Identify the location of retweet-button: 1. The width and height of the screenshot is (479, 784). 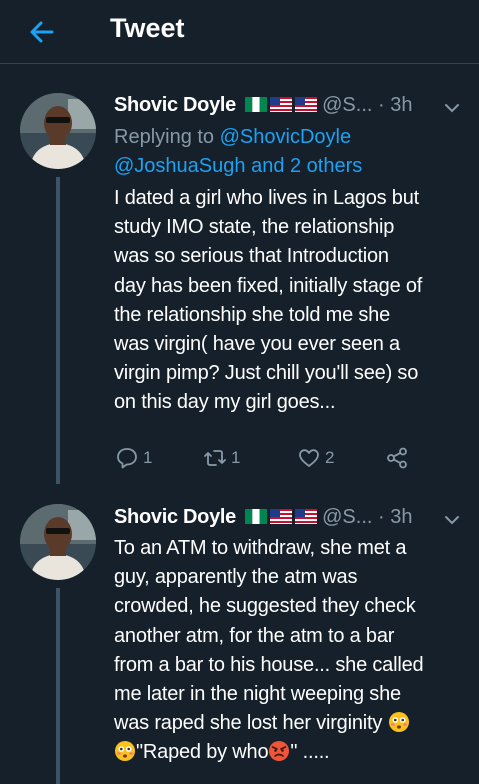
(221, 458).